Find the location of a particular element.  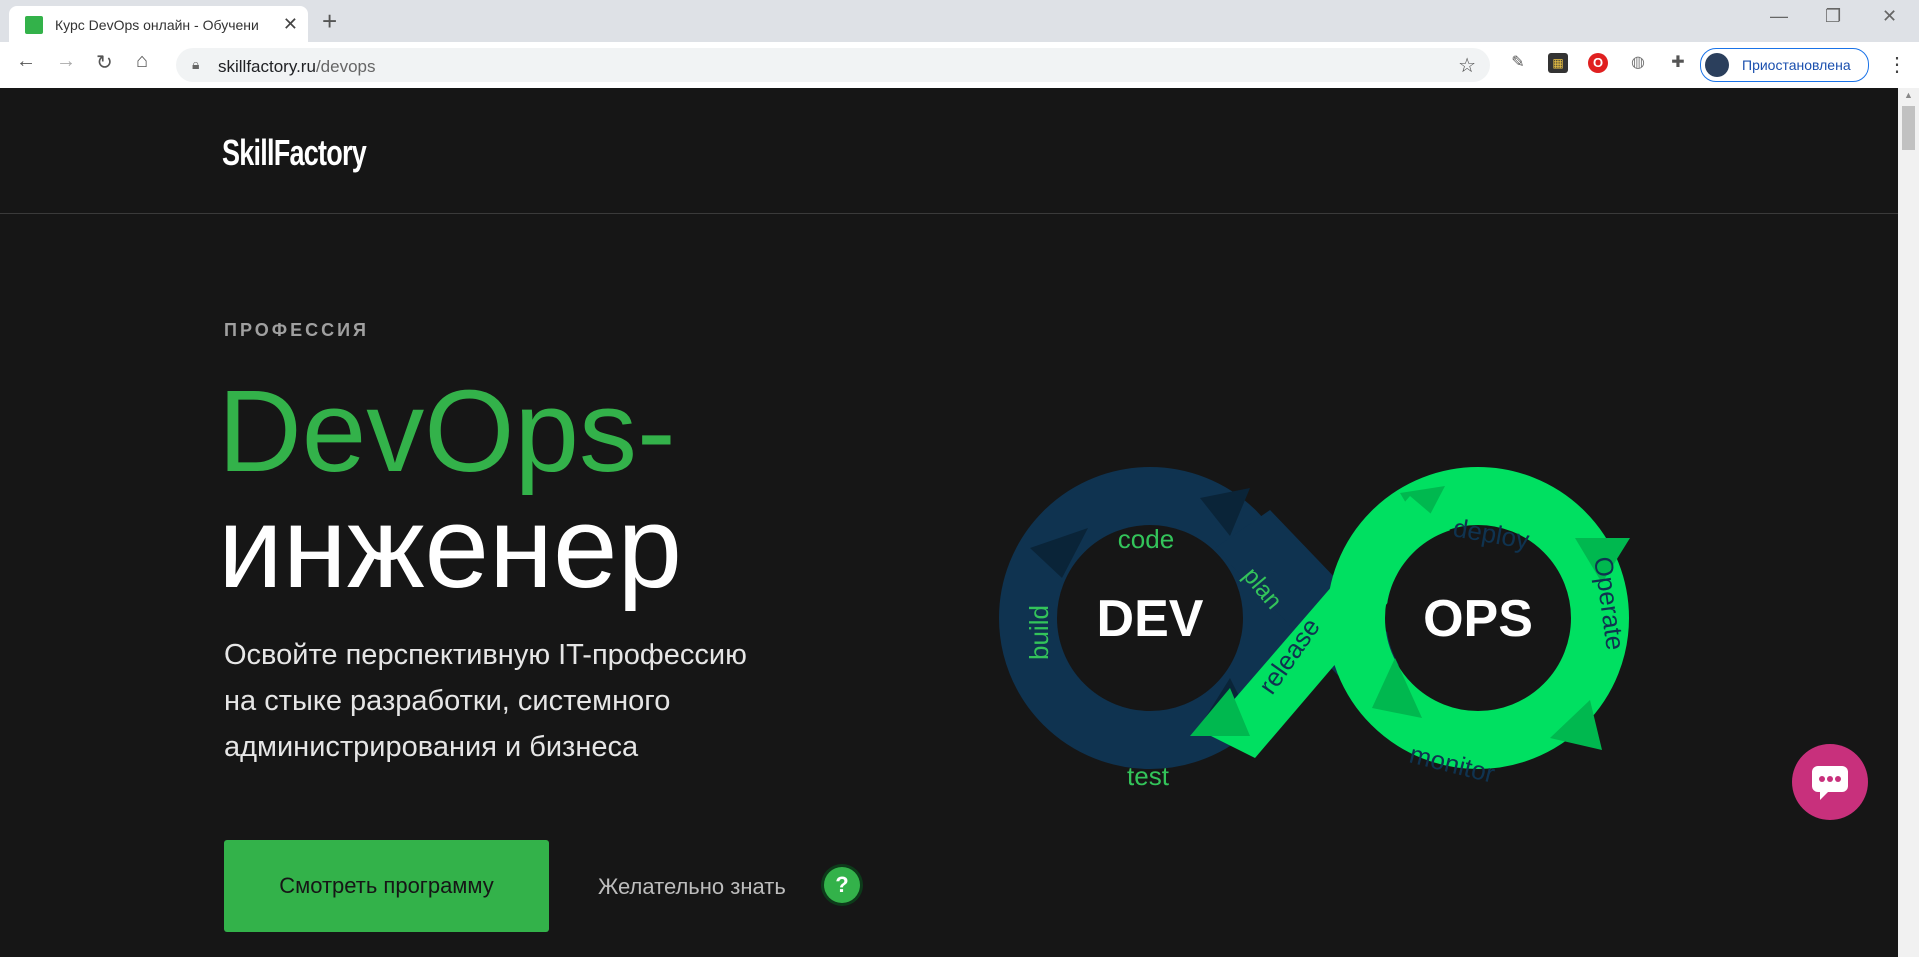

eyedropper-icon: ✎ is located at coordinates (1518, 63).